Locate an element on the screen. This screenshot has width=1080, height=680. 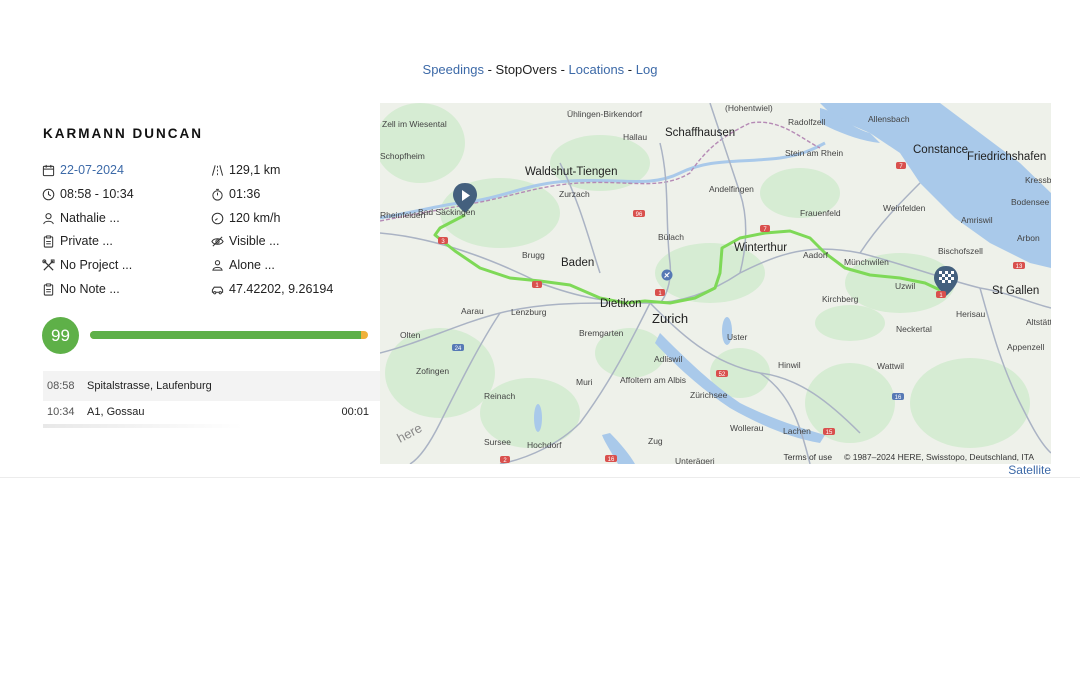
airport-icon is located at coordinates (667, 275).